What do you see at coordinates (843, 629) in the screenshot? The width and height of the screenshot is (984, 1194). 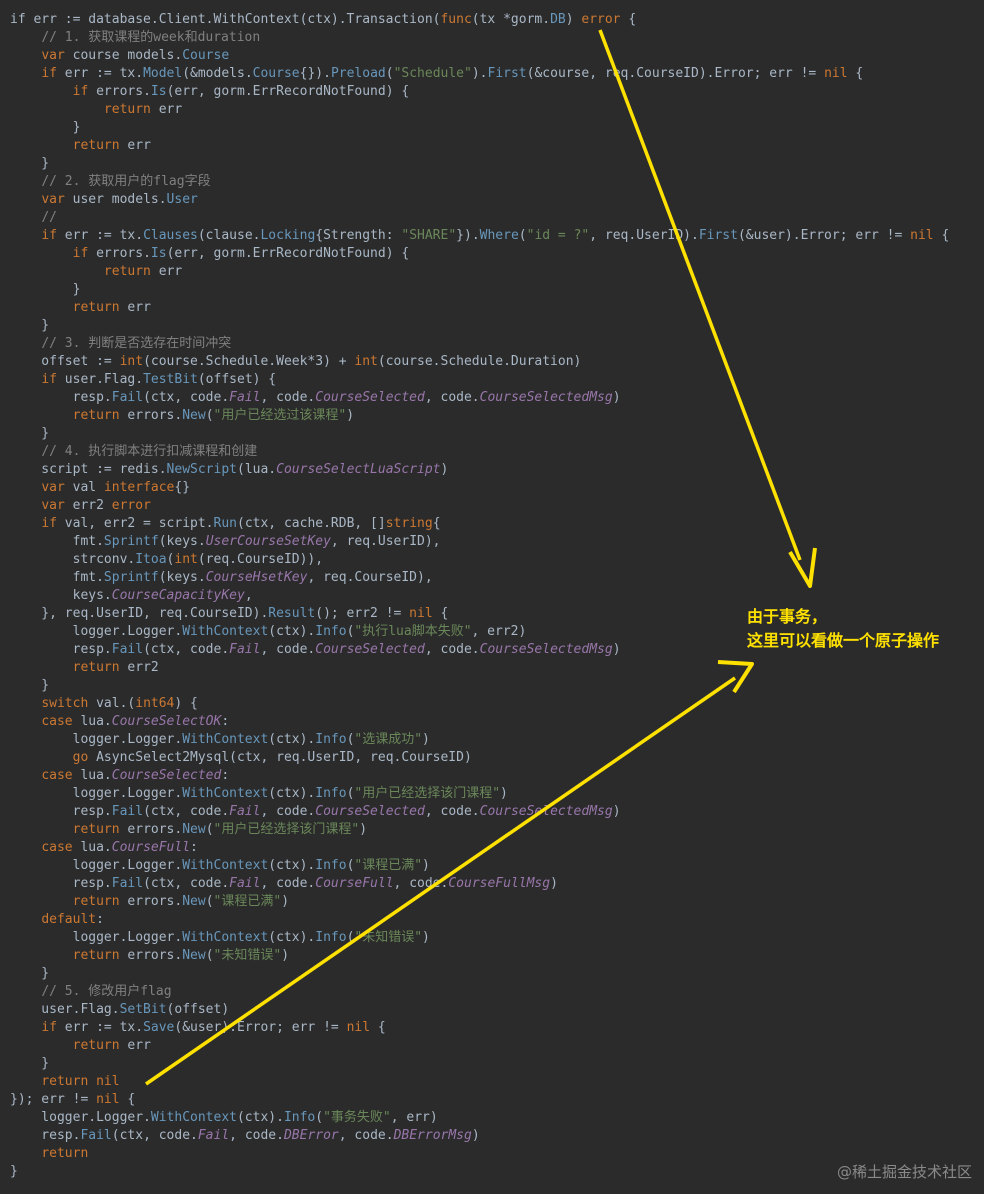 I see `annotation-text: 由于事务， 这里可以看做一个原子操作` at bounding box center [843, 629].